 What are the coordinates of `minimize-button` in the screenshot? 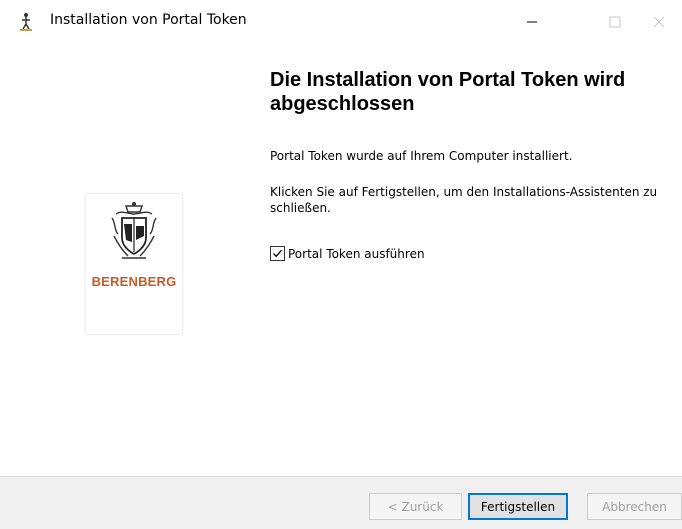 It's located at (532, 22).